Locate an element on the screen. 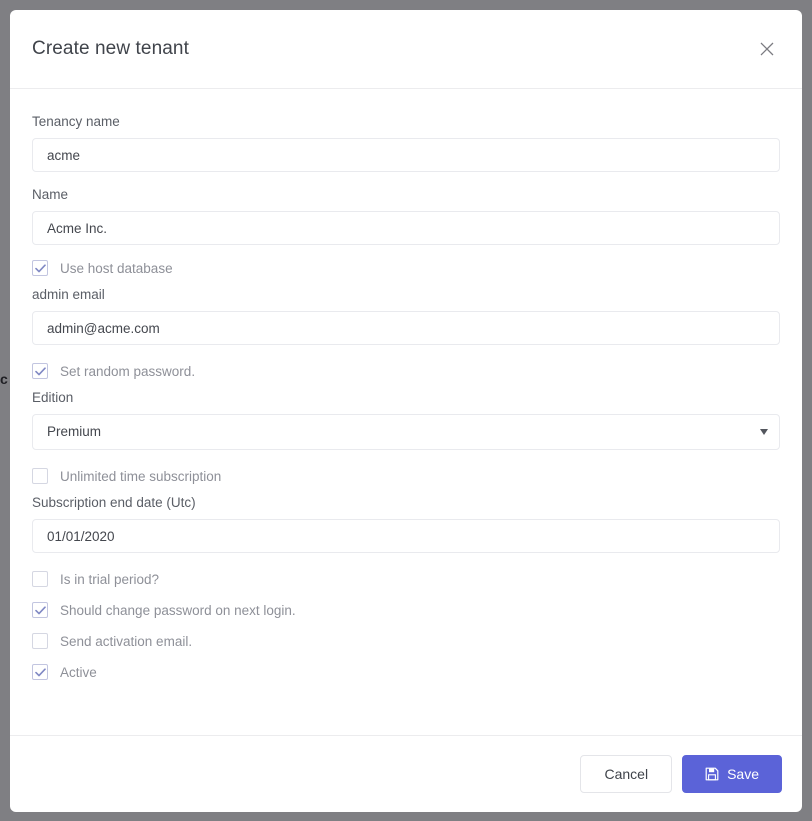 The height and width of the screenshot is (821, 812). modal-footer: Cancel Save is located at coordinates (406, 773).